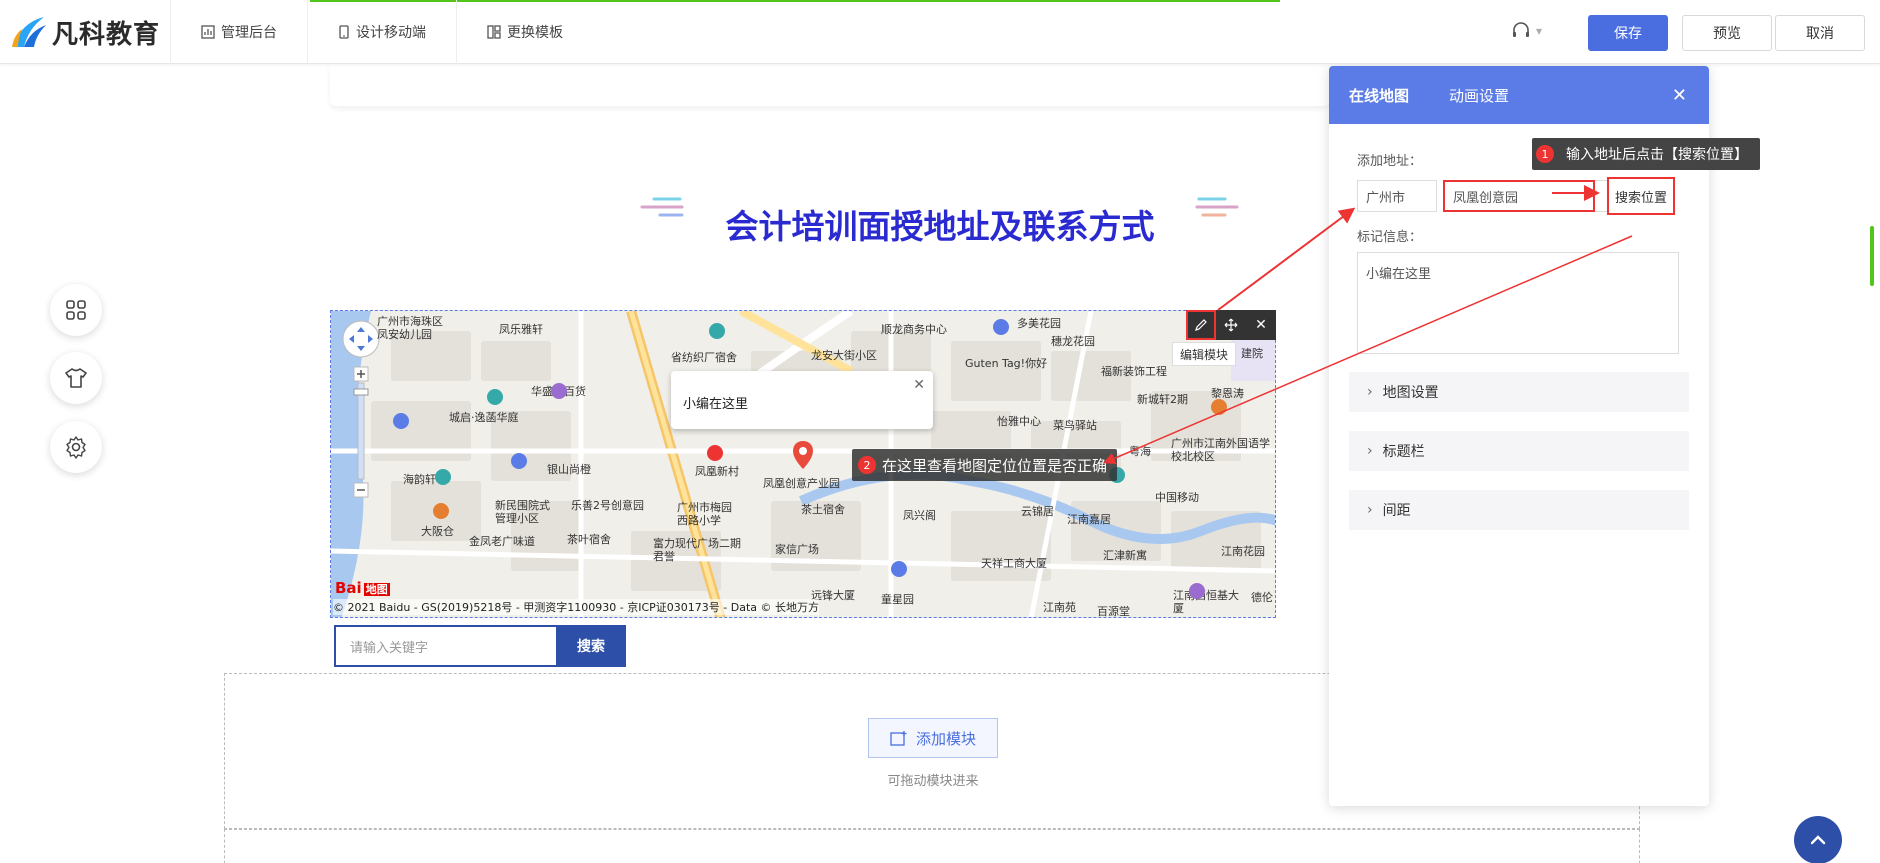  Describe the element at coordinates (589, 539) in the screenshot. I see `map-label: 茶叶宿舍` at that location.